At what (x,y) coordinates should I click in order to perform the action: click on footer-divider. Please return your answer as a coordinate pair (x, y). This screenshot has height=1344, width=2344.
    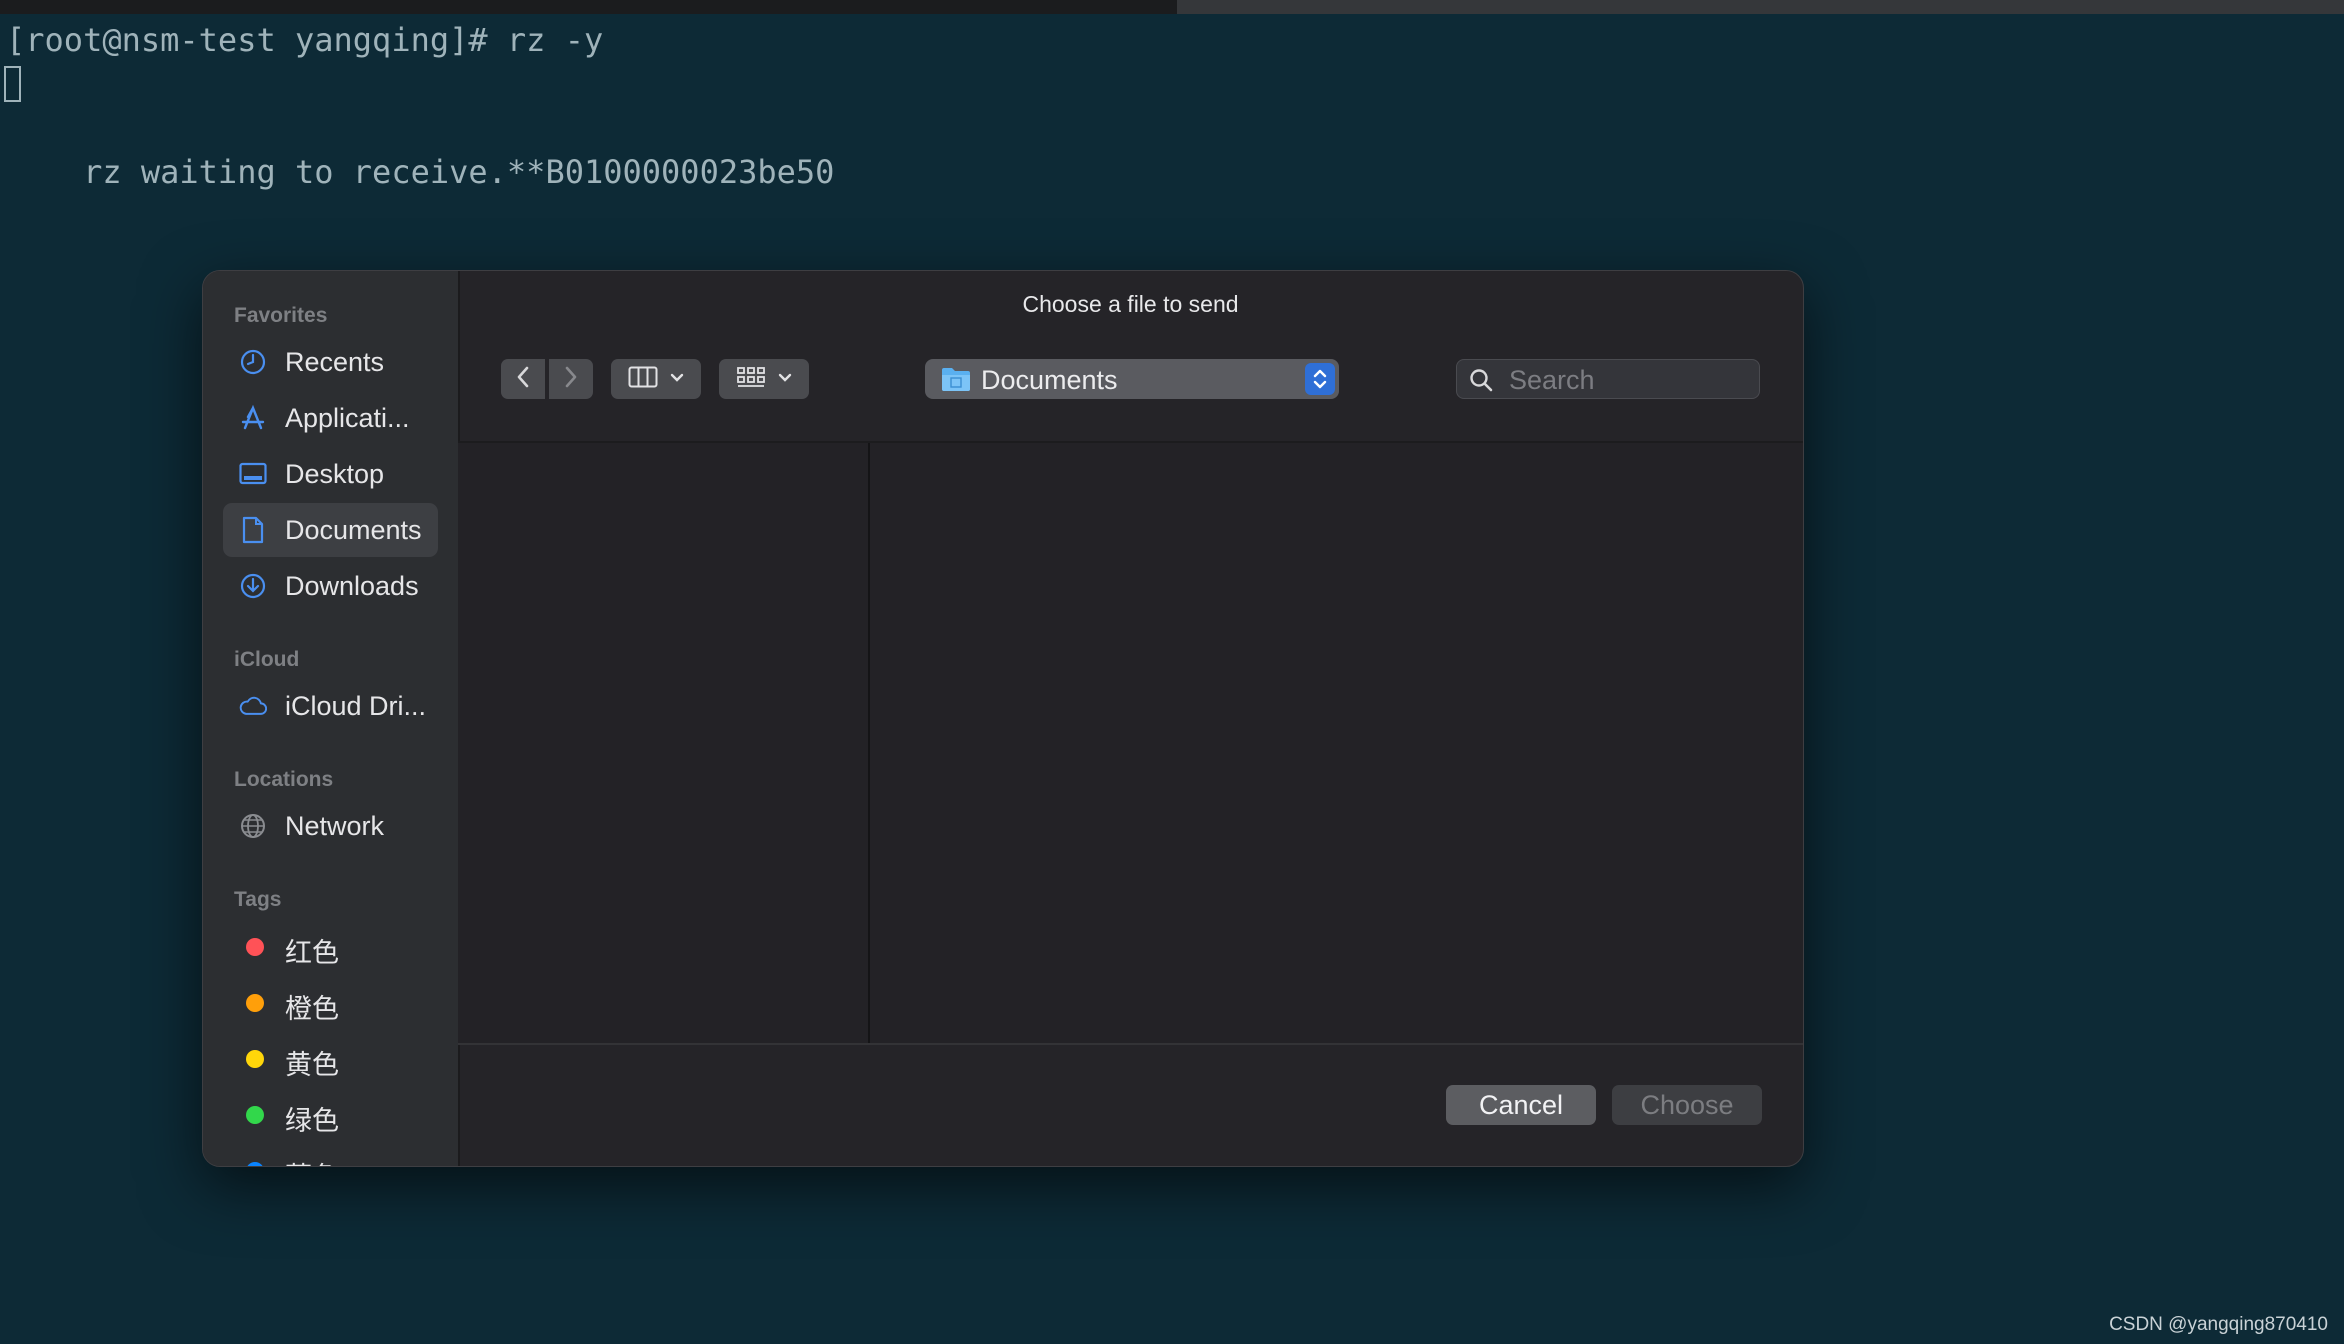
    Looking at the image, I should click on (1130, 1044).